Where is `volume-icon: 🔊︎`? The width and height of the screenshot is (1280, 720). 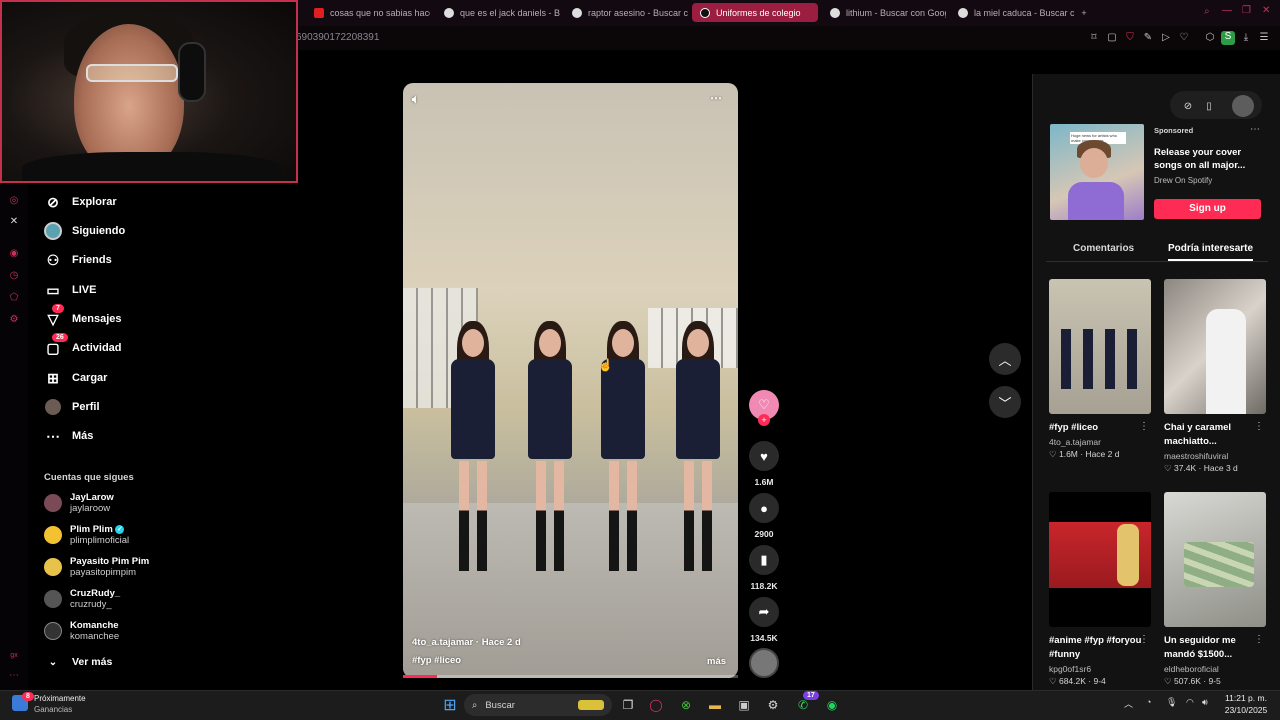
volume-icon: 🔊︎ is located at coordinates (1205, 702).